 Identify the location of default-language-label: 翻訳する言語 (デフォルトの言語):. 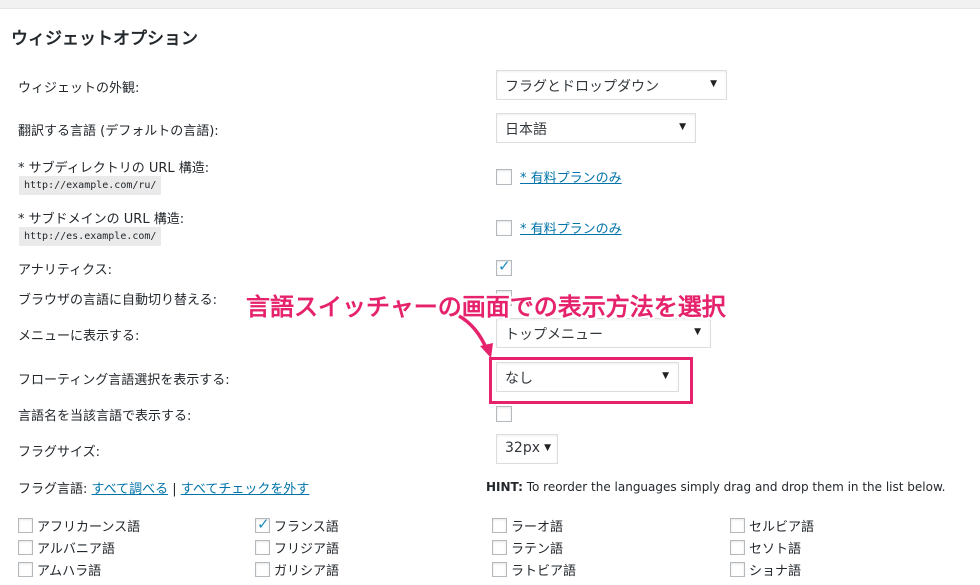
(118, 131).